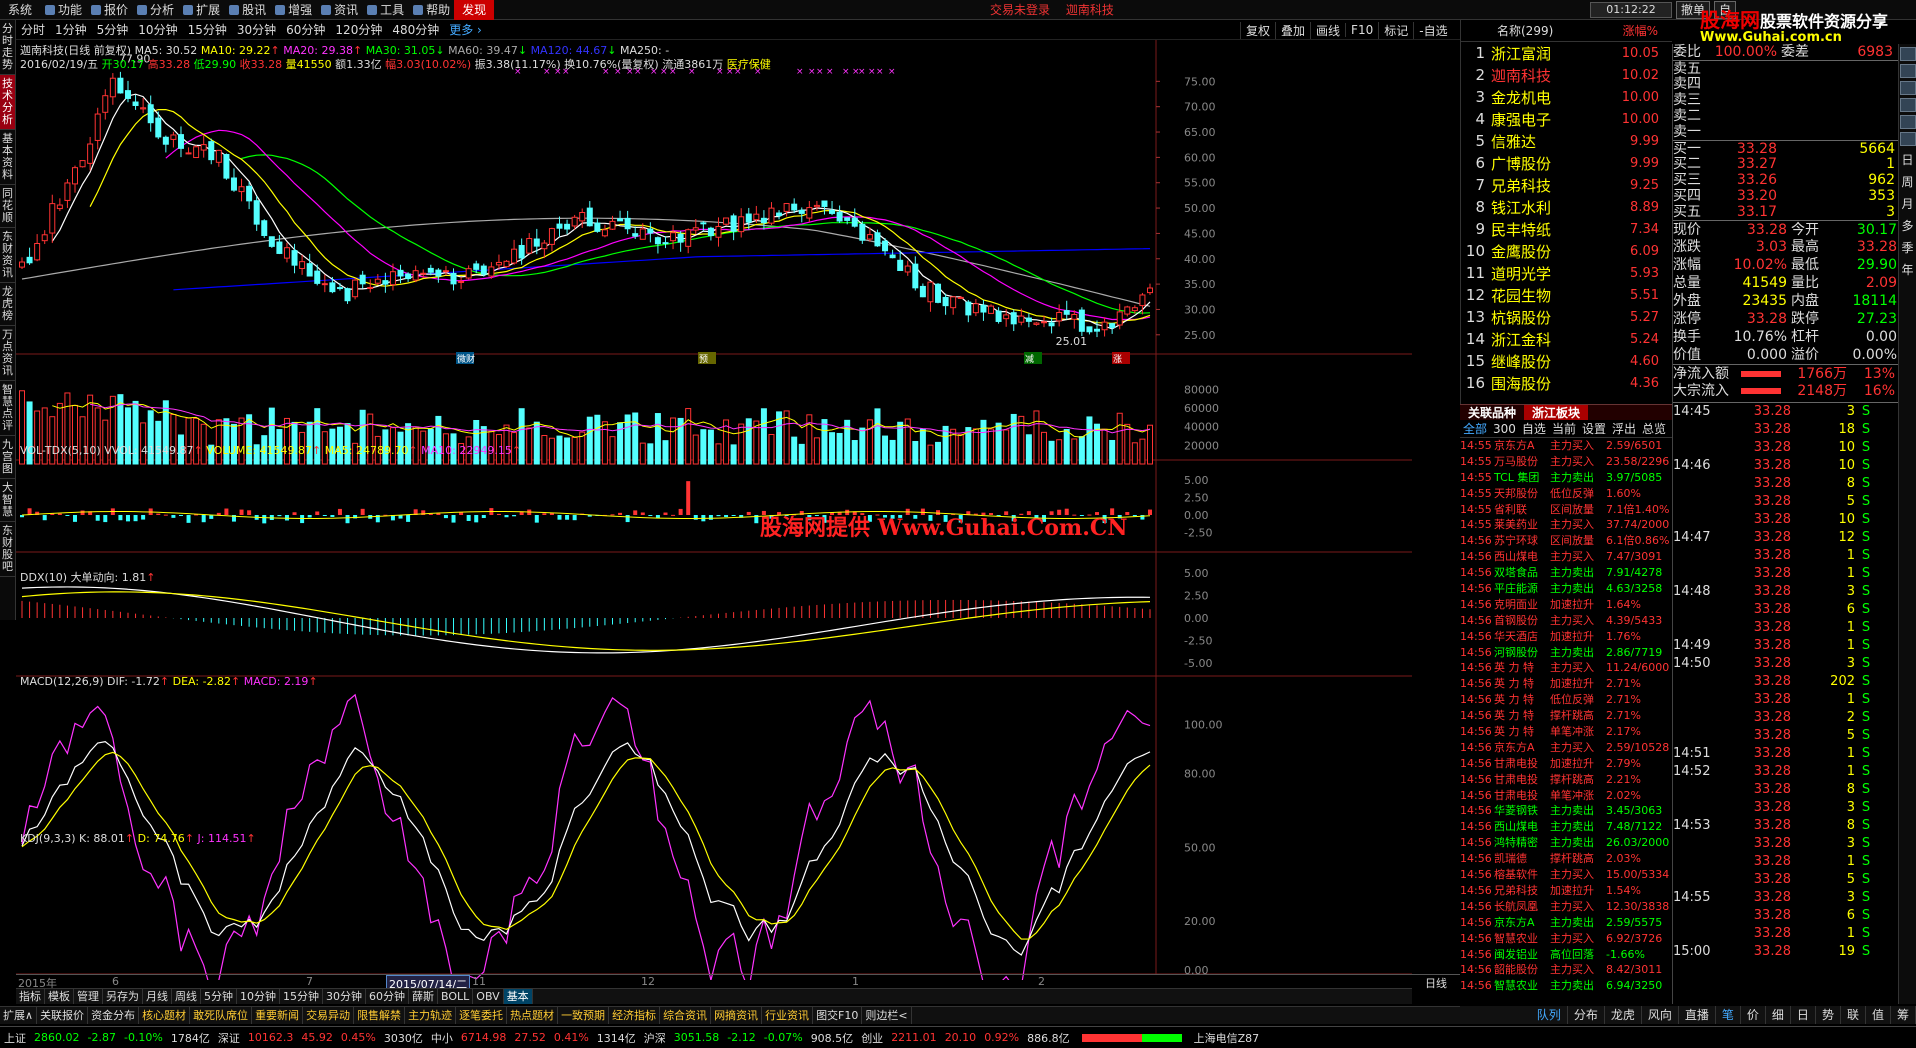 The image size is (1916, 1048). What do you see at coordinates (7, 457) in the screenshot?
I see `left-tab-8: 九宫图` at bounding box center [7, 457].